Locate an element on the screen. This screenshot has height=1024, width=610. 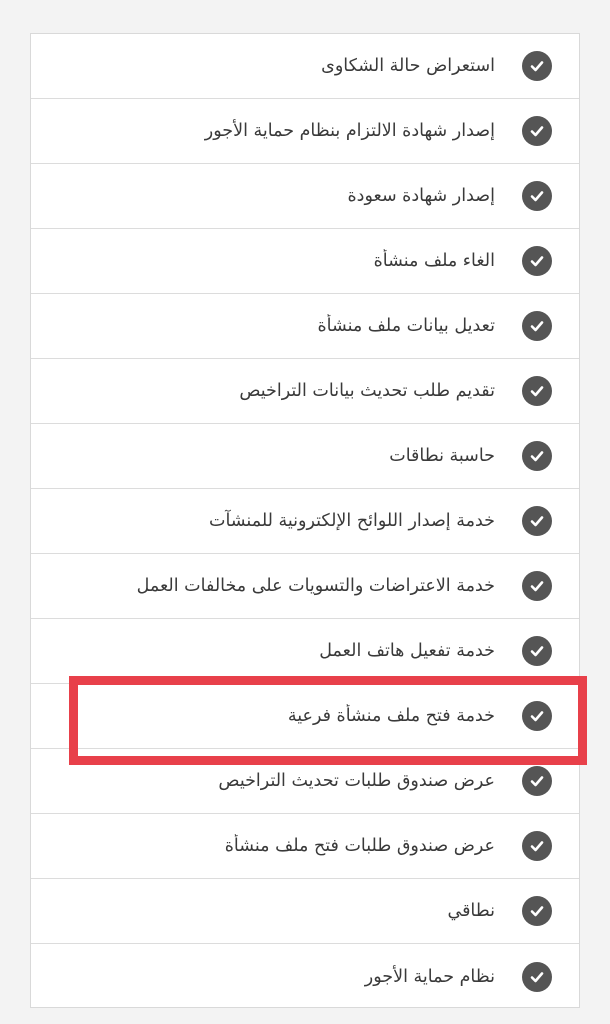
service-item-label: إصدار شهادة سعودة is located at coordinates (421, 196).